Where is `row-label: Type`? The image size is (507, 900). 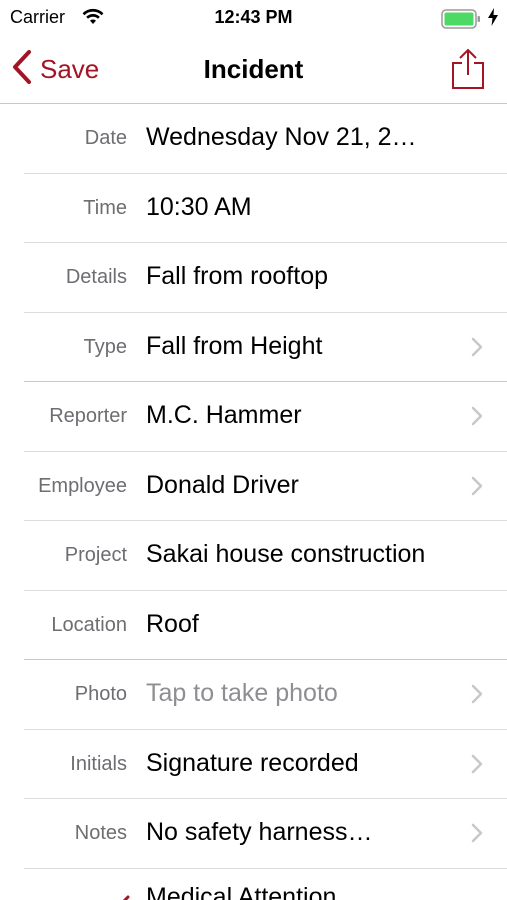 row-label: Type is located at coordinates (105, 346).